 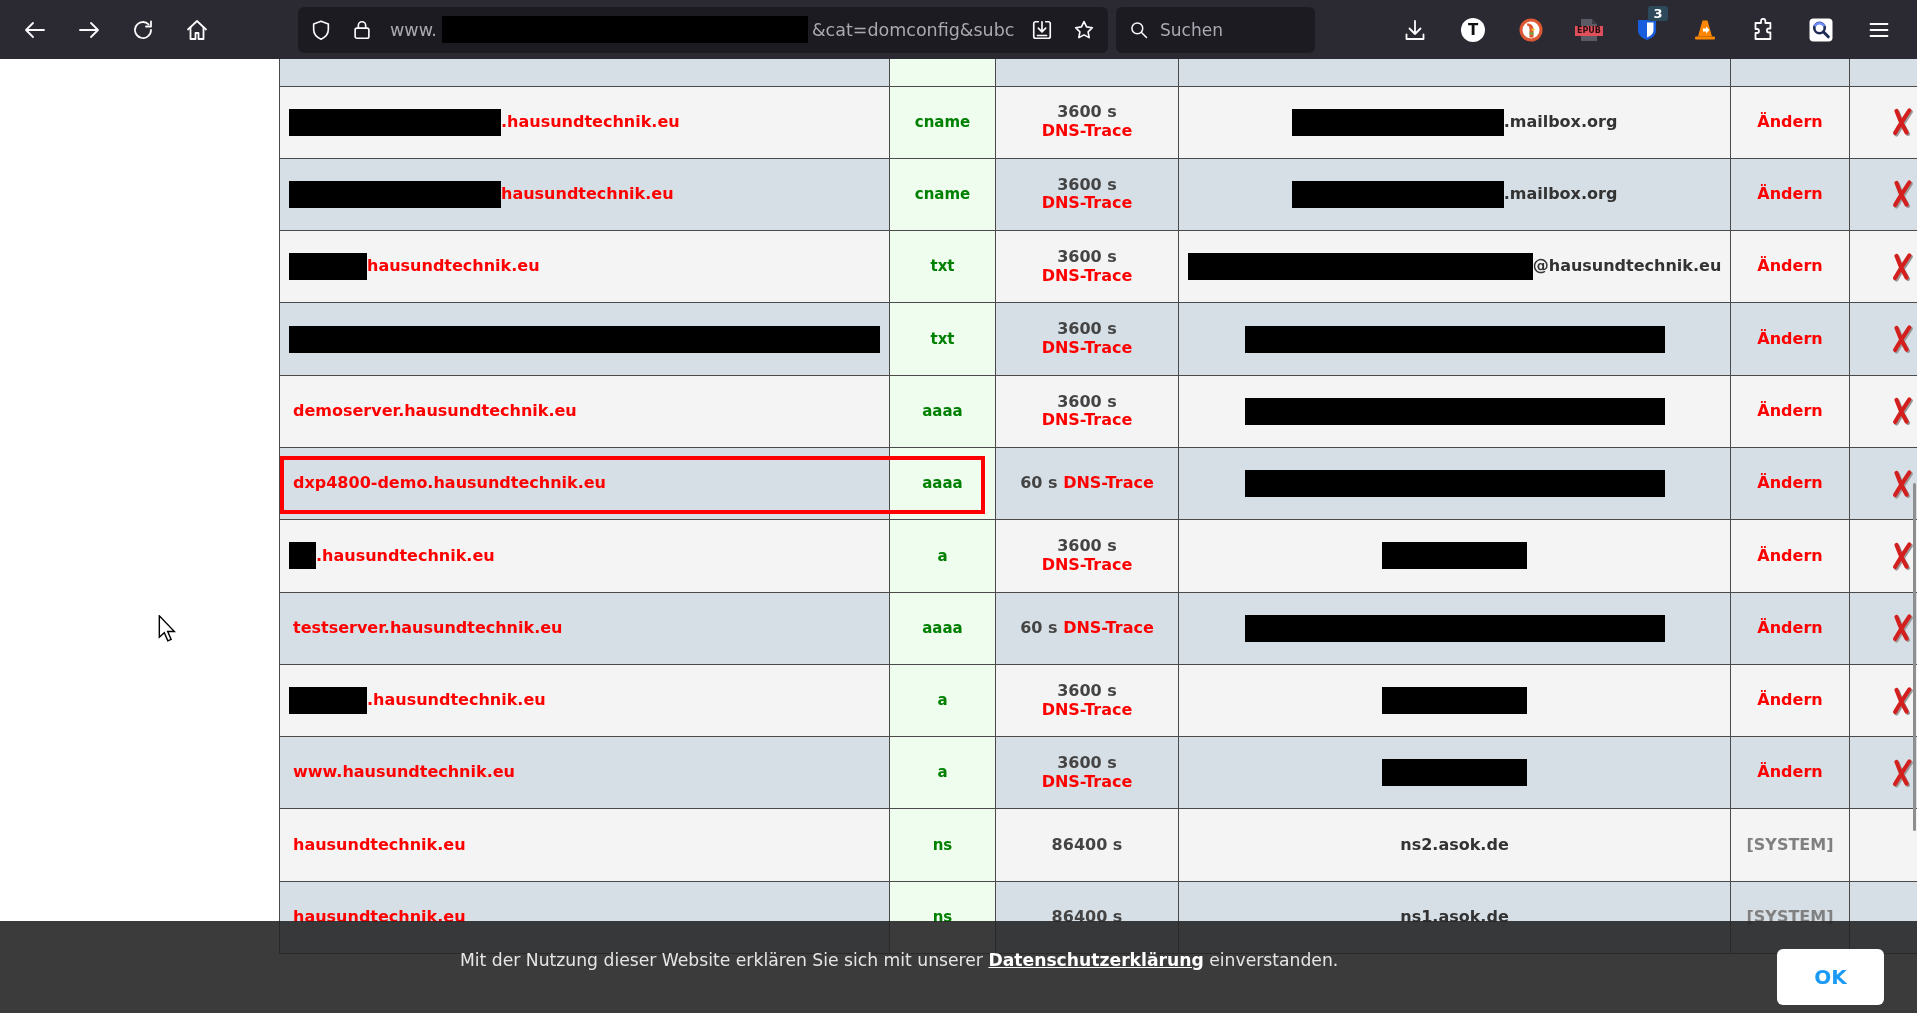 What do you see at coordinates (362, 29) in the screenshot?
I see `lock-icon` at bounding box center [362, 29].